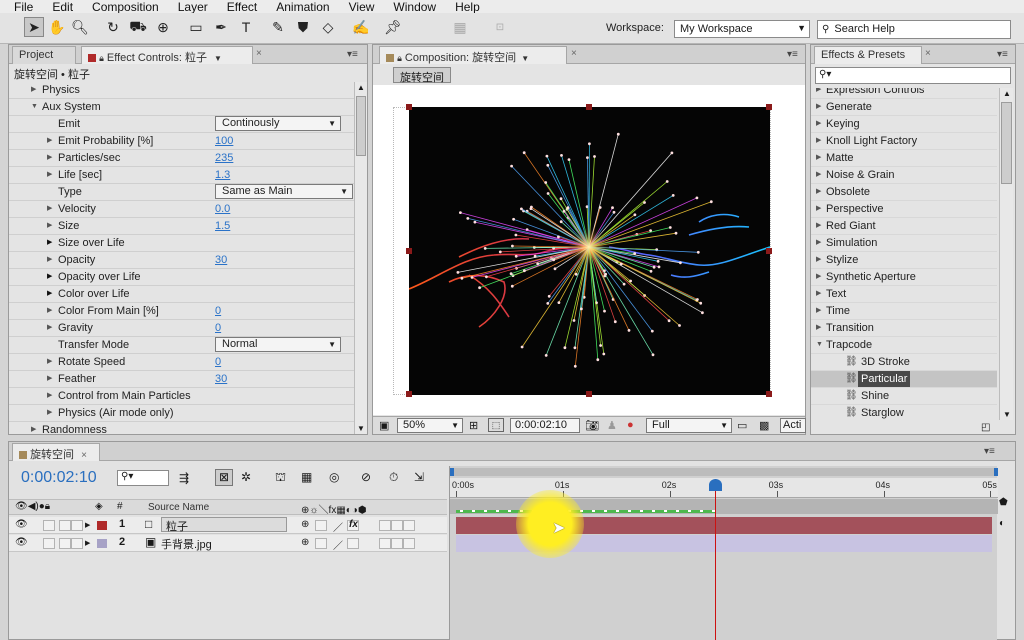 The height and width of the screenshot is (640, 1024). Describe the element at coordinates (904, 175) in the screenshot. I see `effect-category: ▶ Noise & Grain` at that location.